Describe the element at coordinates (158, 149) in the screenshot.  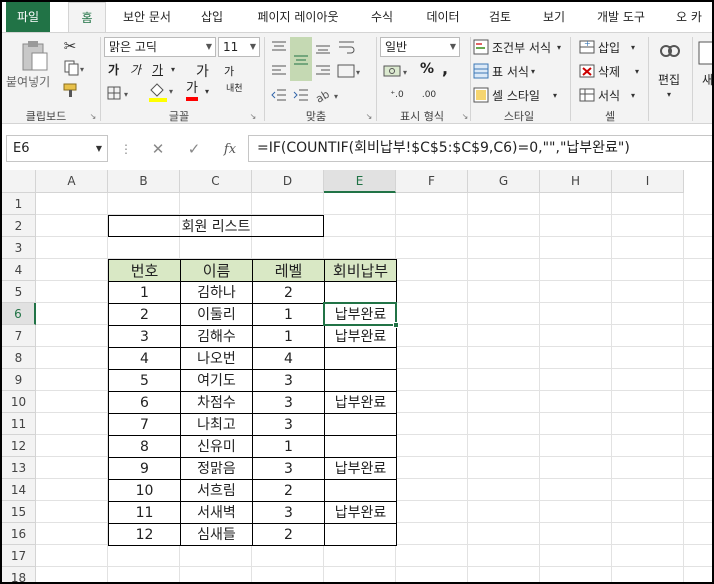
I see `cancel-icon: ✕` at that location.